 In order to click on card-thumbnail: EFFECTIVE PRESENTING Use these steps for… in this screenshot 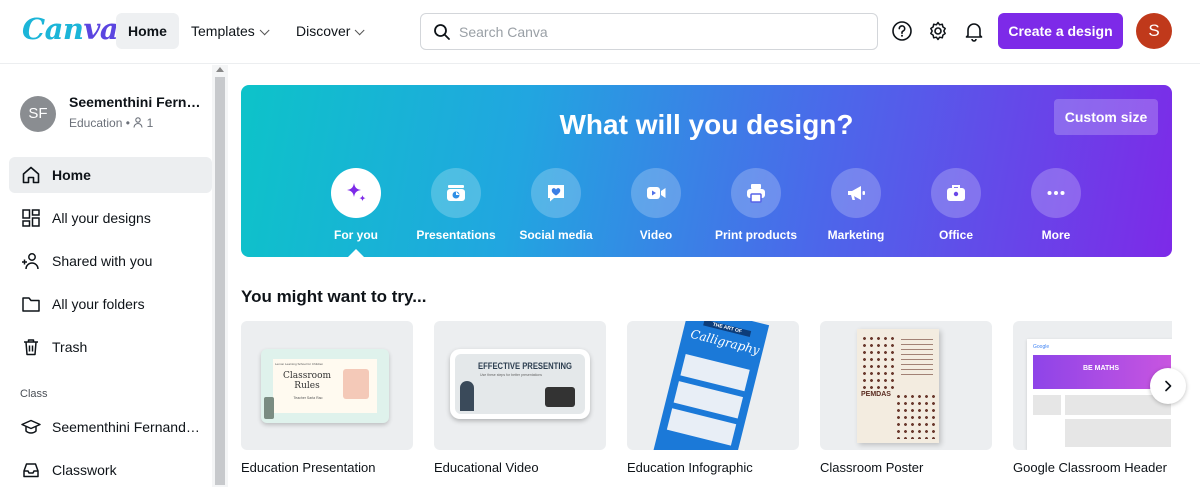, I will do `click(520, 385)`.